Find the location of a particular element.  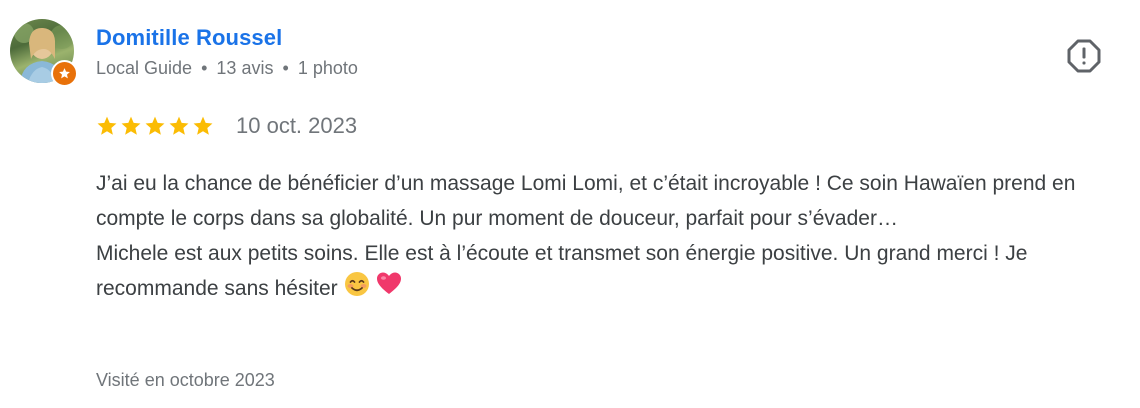

star-rating is located at coordinates (155, 126).